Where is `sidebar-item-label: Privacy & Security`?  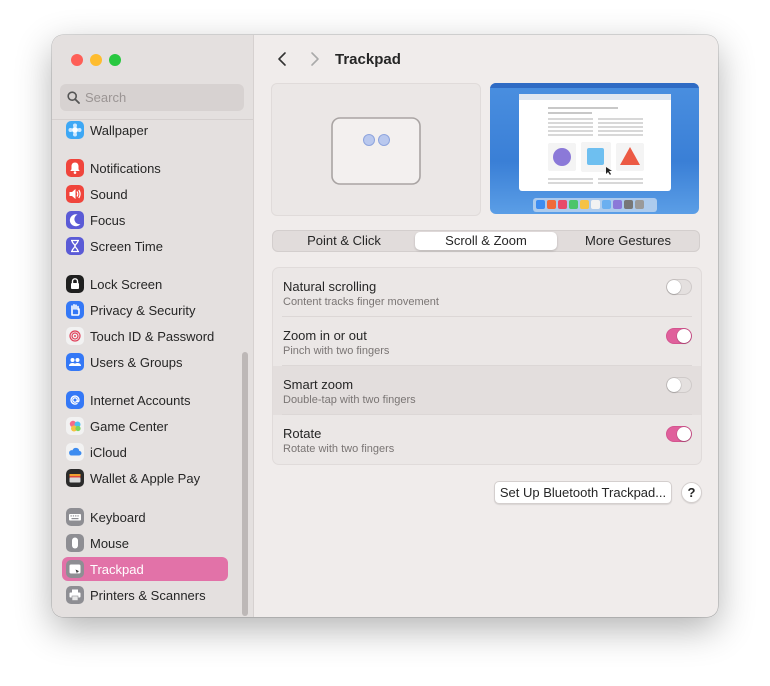 sidebar-item-label: Privacy & Security is located at coordinates (143, 310).